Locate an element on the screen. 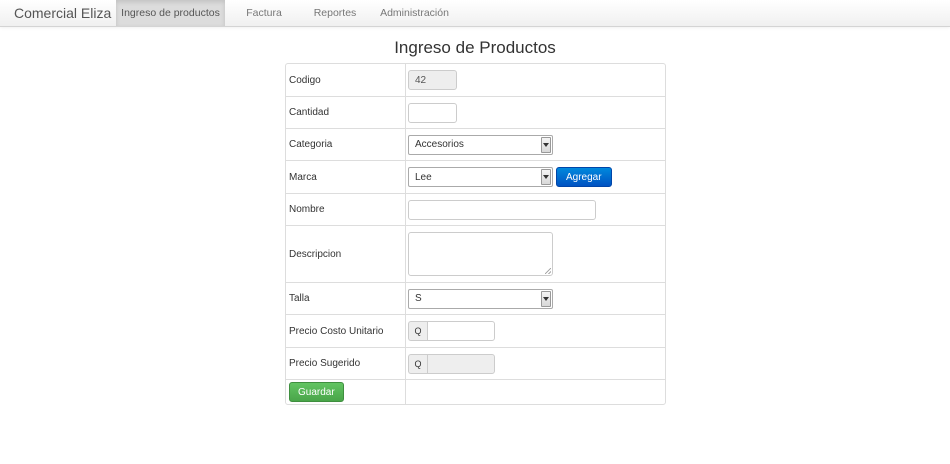 The image size is (950, 464). precio-sugerido-label: Precio Sugerido is located at coordinates (346, 363).